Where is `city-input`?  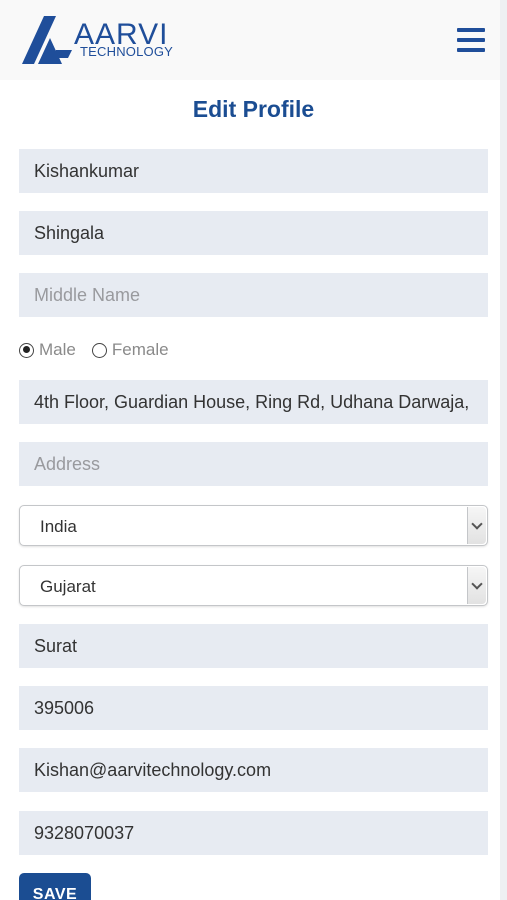
city-input is located at coordinates (253, 646).